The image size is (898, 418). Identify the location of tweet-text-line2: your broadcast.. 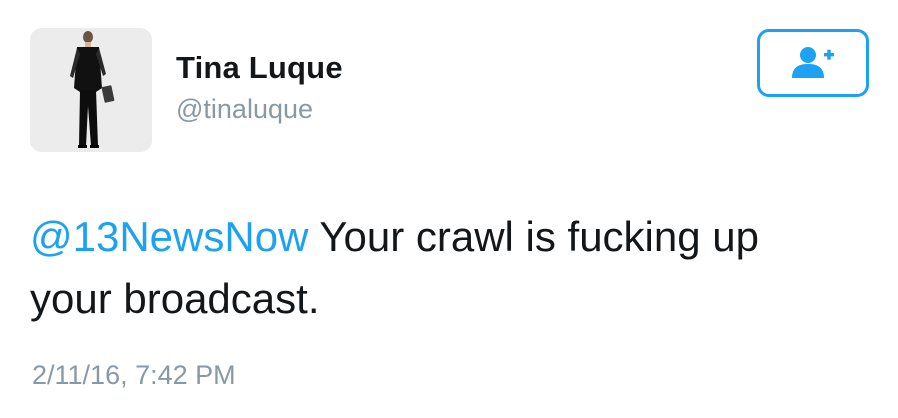
(175, 298).